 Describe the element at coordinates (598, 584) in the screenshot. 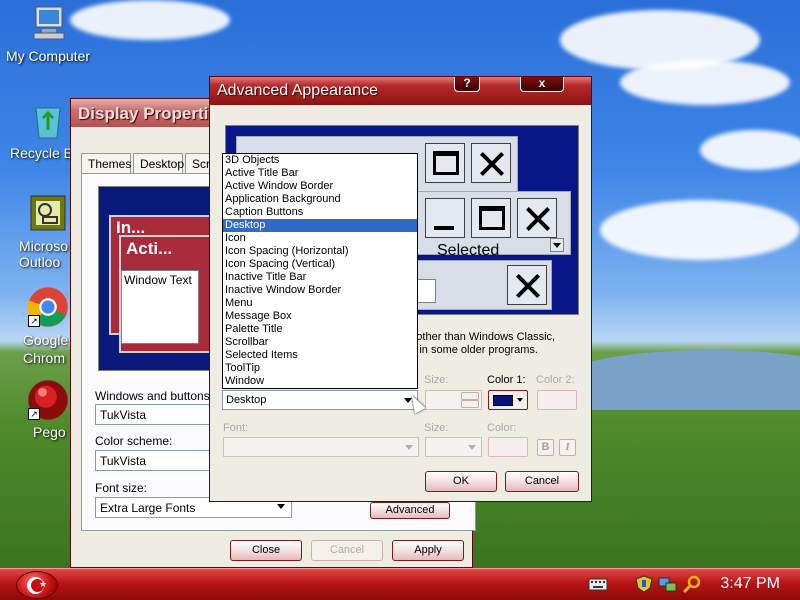

I see `keyboard-icon` at that location.